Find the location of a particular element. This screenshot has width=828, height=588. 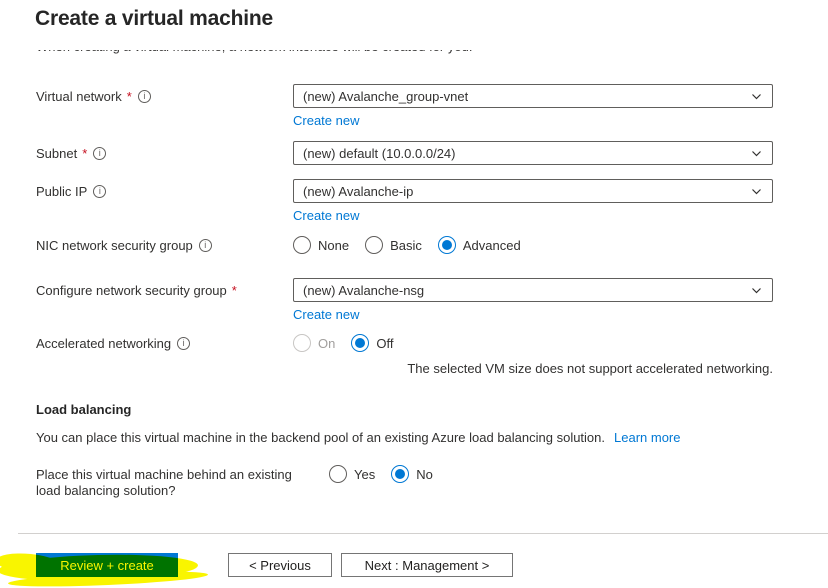

radio-advanced: Advanced is located at coordinates (479, 245).